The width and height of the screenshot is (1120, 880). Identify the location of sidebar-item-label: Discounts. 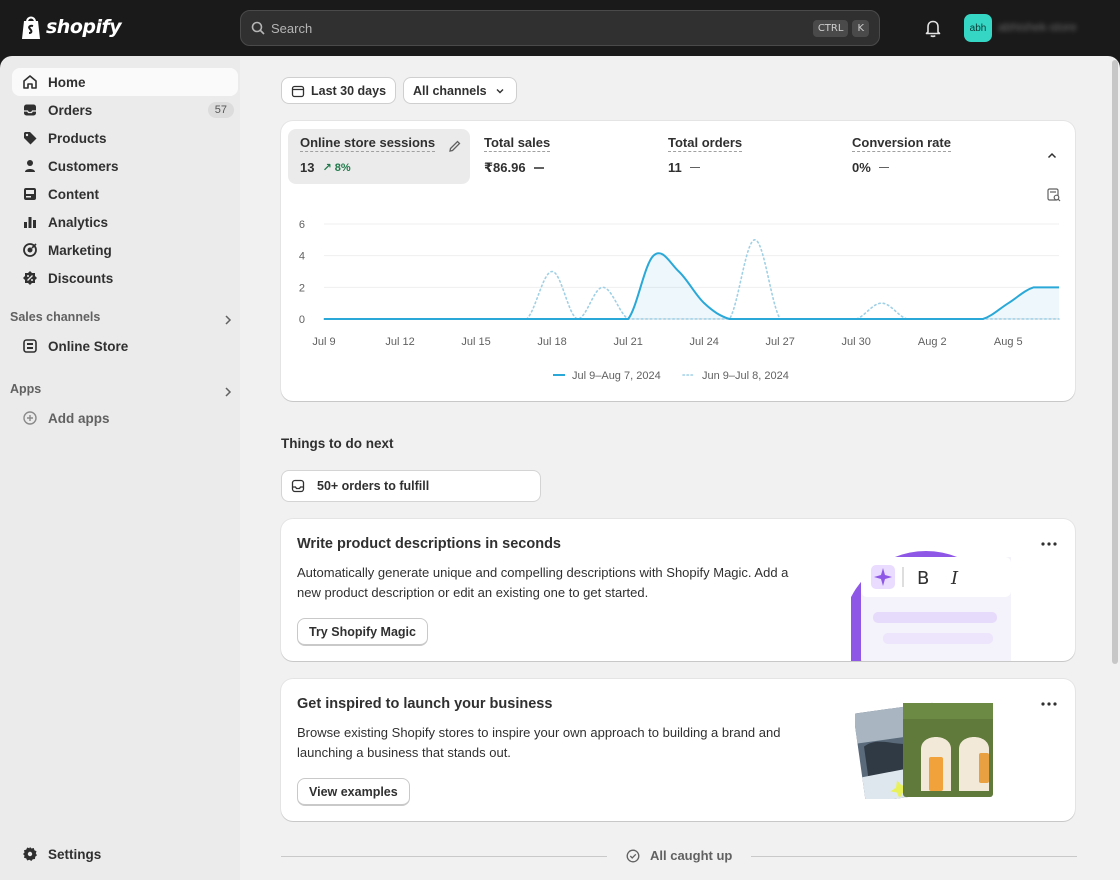
(81, 278).